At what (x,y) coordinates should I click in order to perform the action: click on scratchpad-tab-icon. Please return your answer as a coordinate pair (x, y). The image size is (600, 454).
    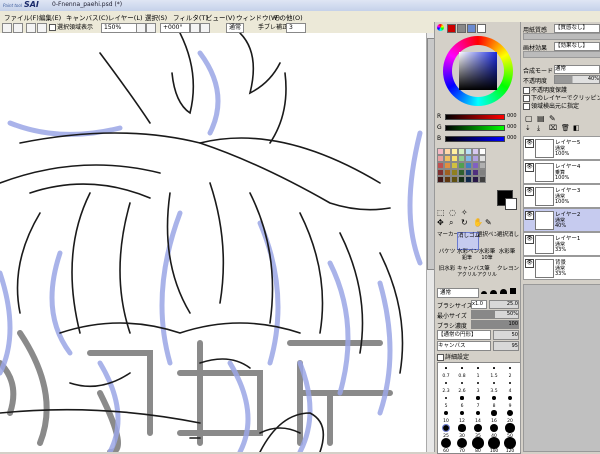
    Looking at the image, I should click on (481, 28).